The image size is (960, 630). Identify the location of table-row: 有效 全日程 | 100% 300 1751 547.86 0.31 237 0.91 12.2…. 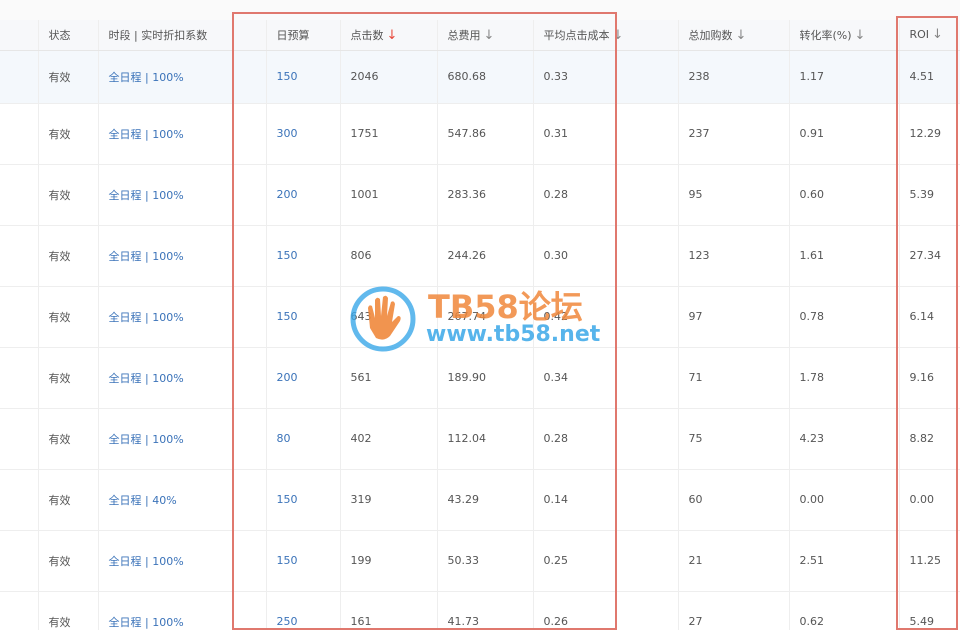
(480, 133).